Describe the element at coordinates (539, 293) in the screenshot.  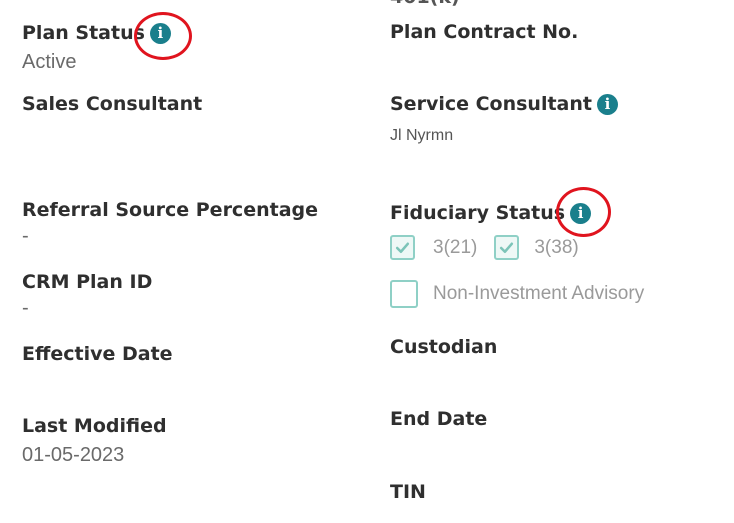
I see `checkbox-non-investment-advisory-label: Non-Investment Advisory` at that location.